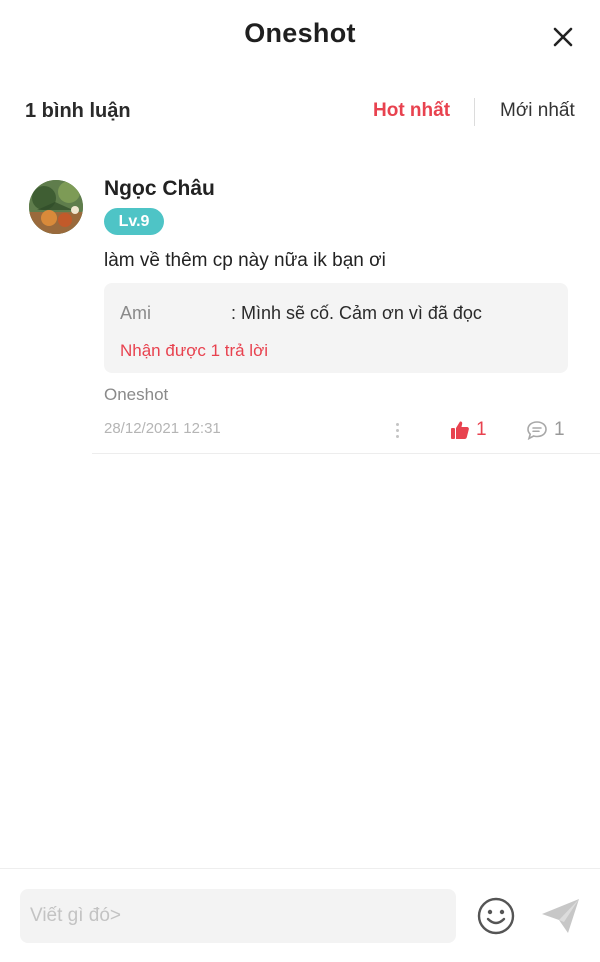 The image size is (600, 962). I want to click on sheet-title: Oneshot, so click(300, 33).